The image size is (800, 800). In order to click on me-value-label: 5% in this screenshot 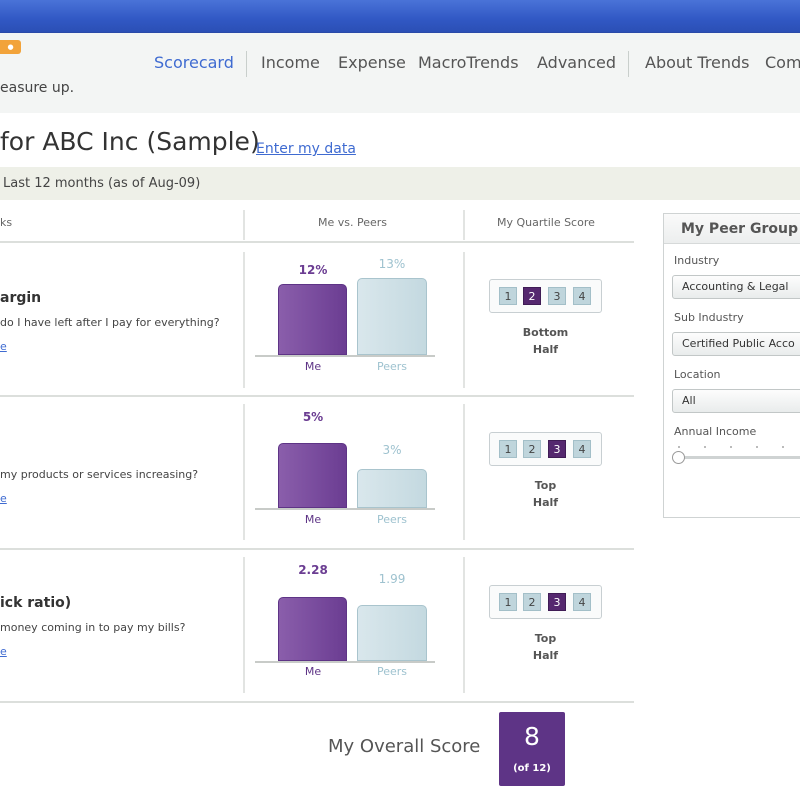, I will do `click(313, 417)`.